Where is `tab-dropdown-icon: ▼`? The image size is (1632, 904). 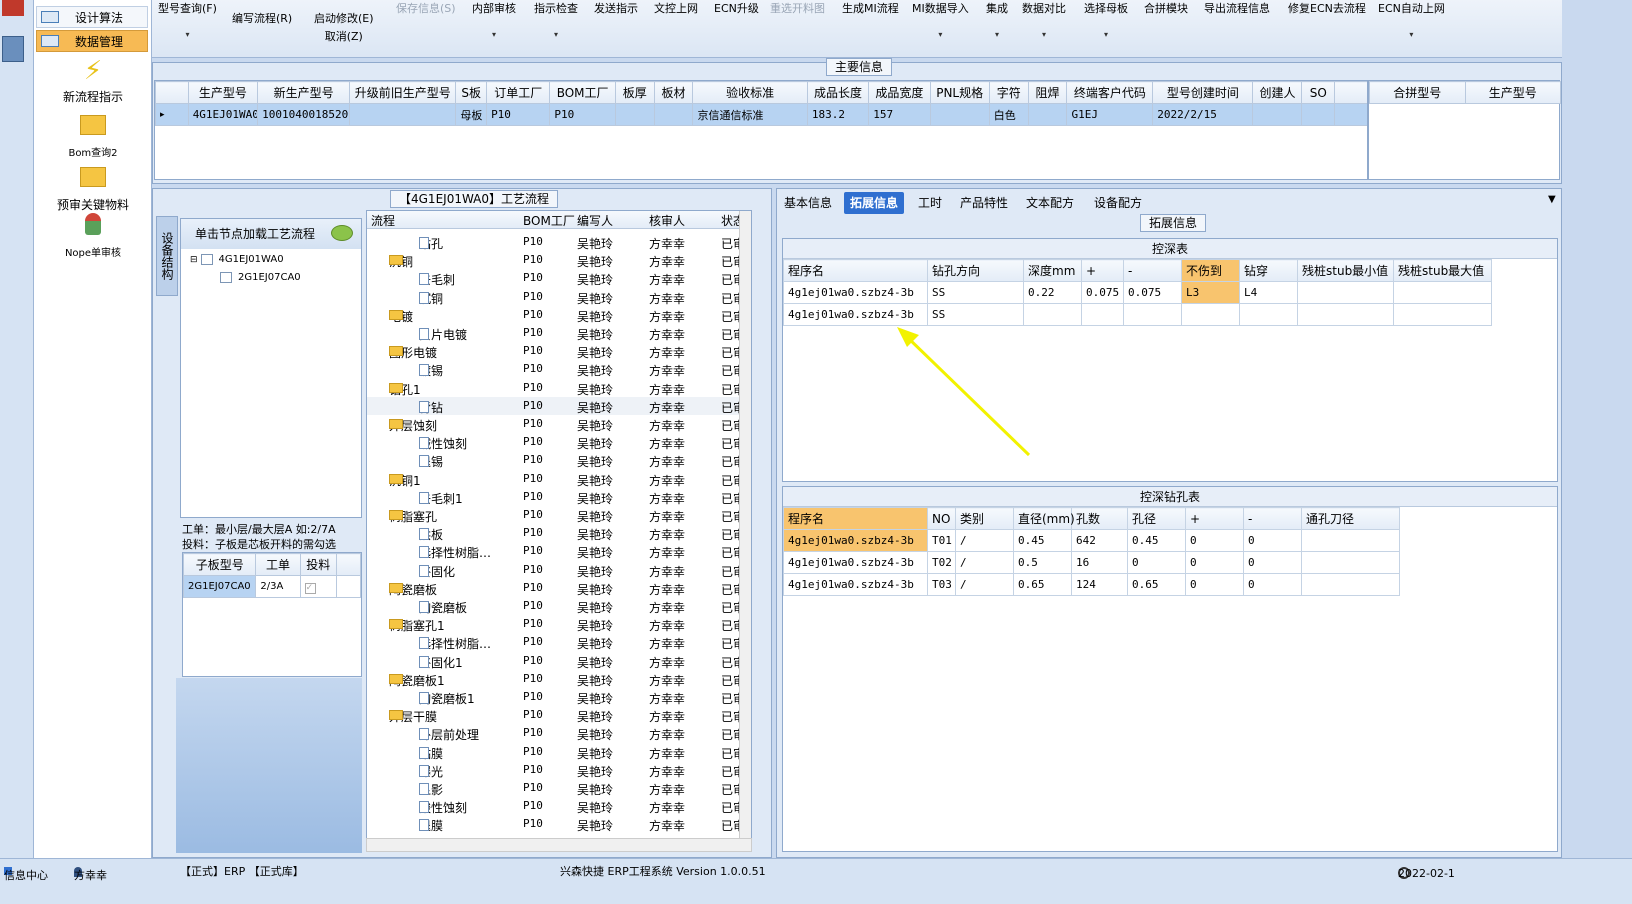
tab-dropdown-icon: ▼ is located at coordinates (1552, 199).